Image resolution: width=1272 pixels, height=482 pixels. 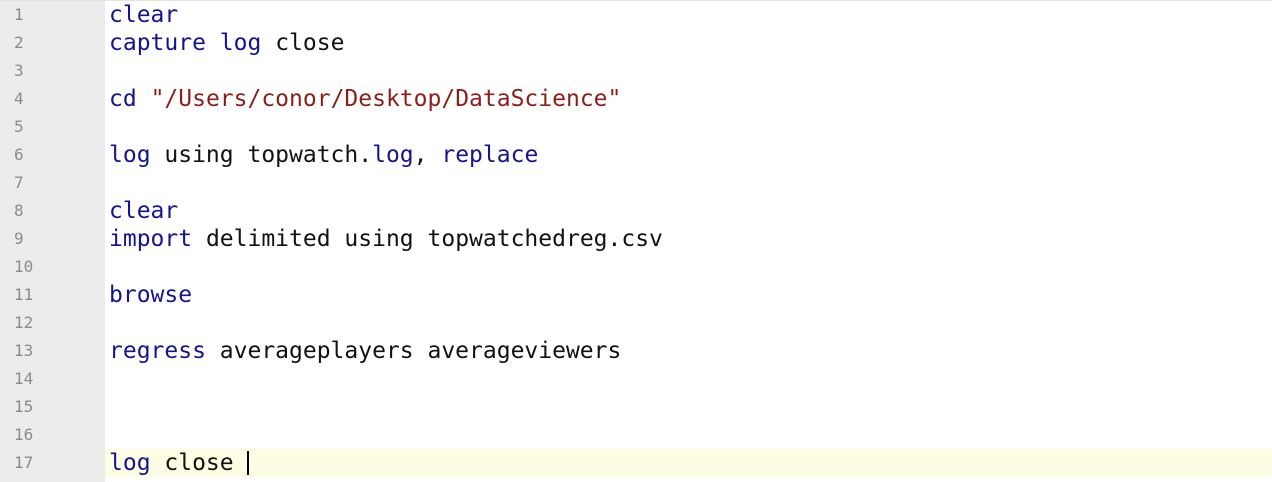 I want to click on keyword-token: cd, so click(x=123, y=99).